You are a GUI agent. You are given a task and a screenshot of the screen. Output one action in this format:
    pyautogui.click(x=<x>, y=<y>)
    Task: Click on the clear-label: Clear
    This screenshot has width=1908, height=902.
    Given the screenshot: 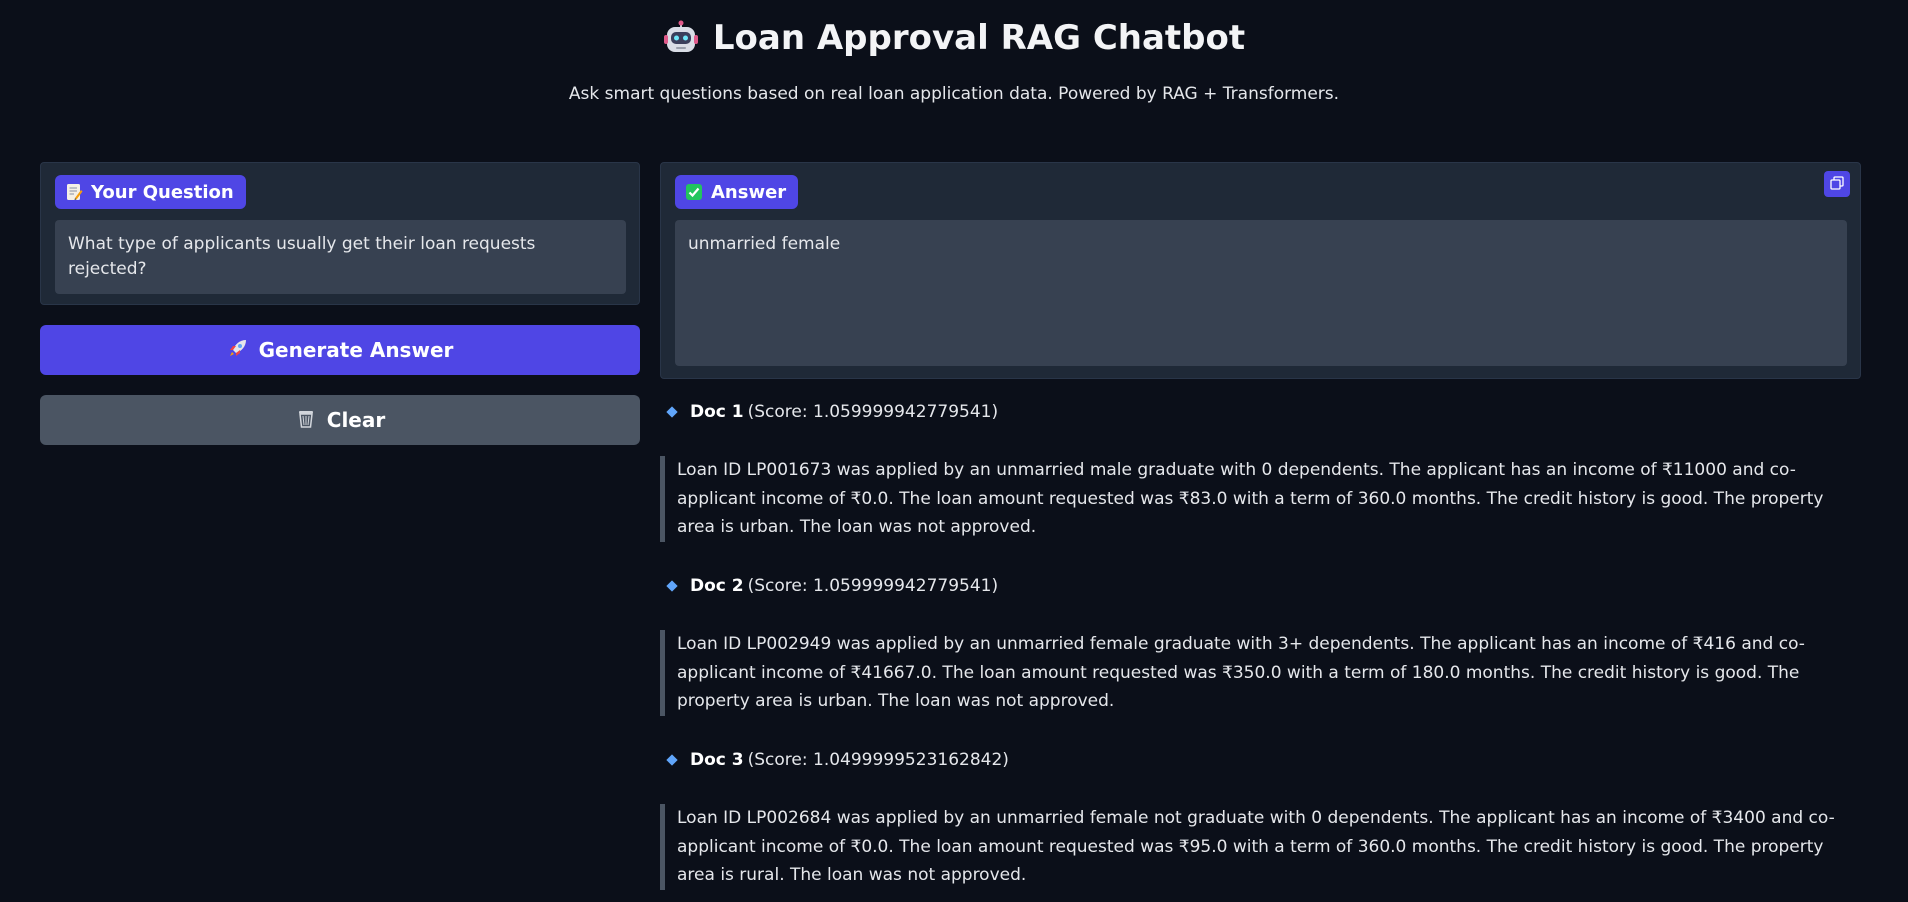 What is the action you would take?
    pyautogui.click(x=356, y=420)
    